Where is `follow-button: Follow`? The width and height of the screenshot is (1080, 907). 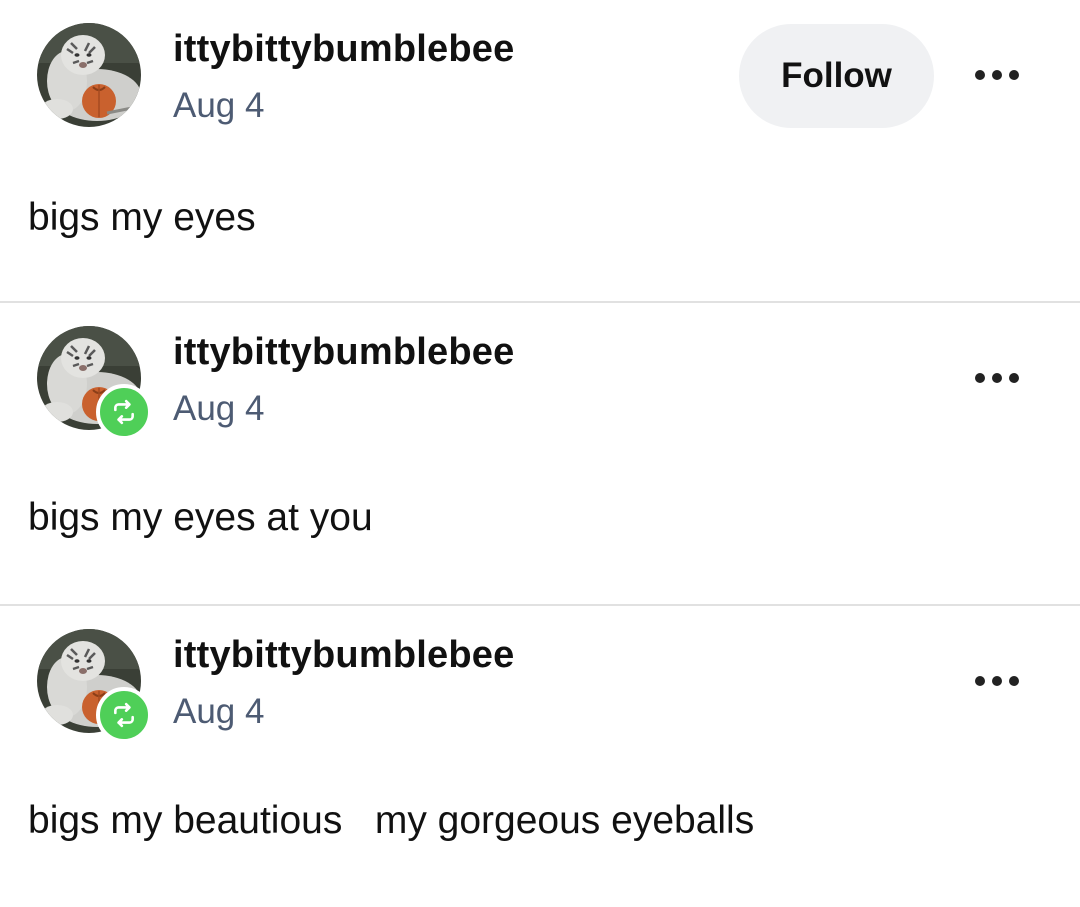
follow-button: Follow is located at coordinates (836, 76).